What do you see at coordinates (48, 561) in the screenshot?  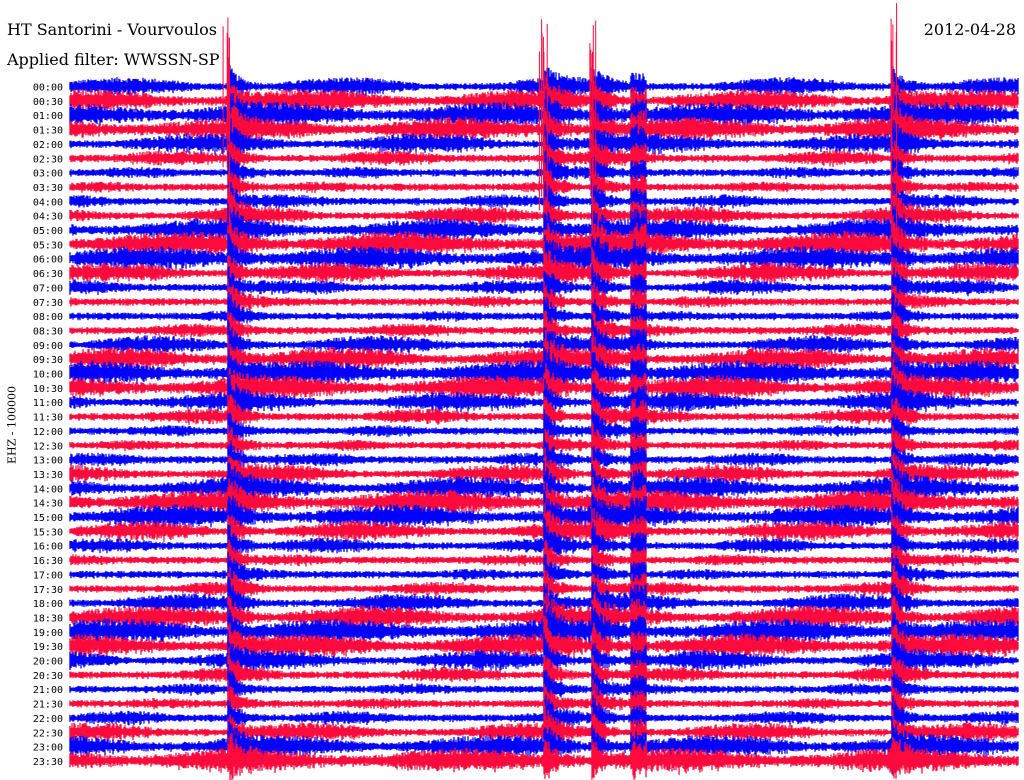 I see `time-label-1630: 16:30` at bounding box center [48, 561].